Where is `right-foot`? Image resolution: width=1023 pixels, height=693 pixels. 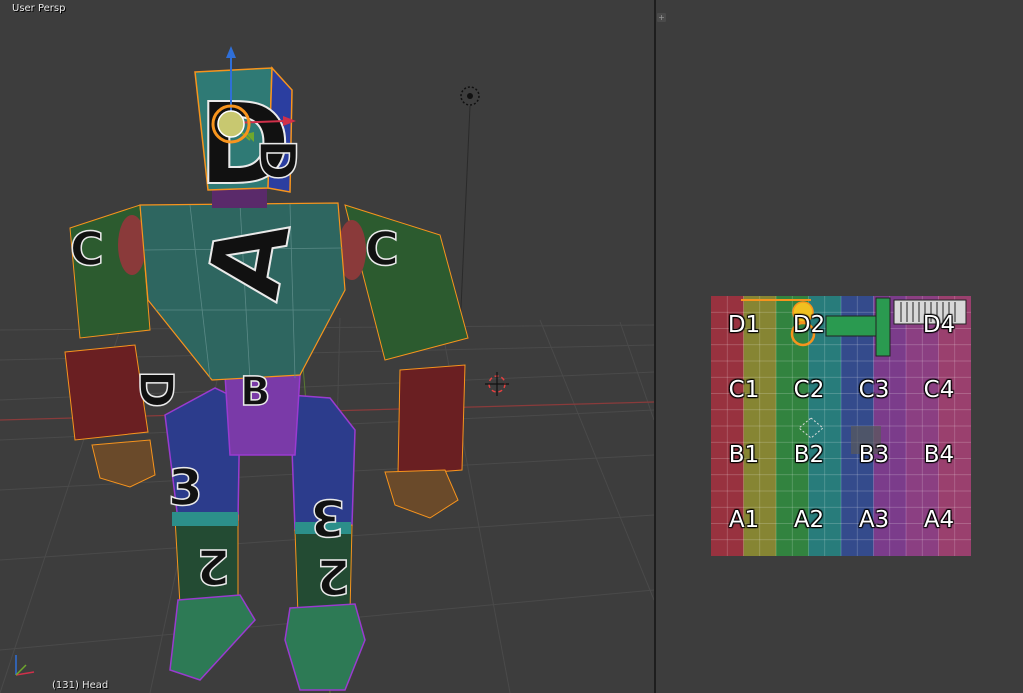 right-foot is located at coordinates (325, 647).